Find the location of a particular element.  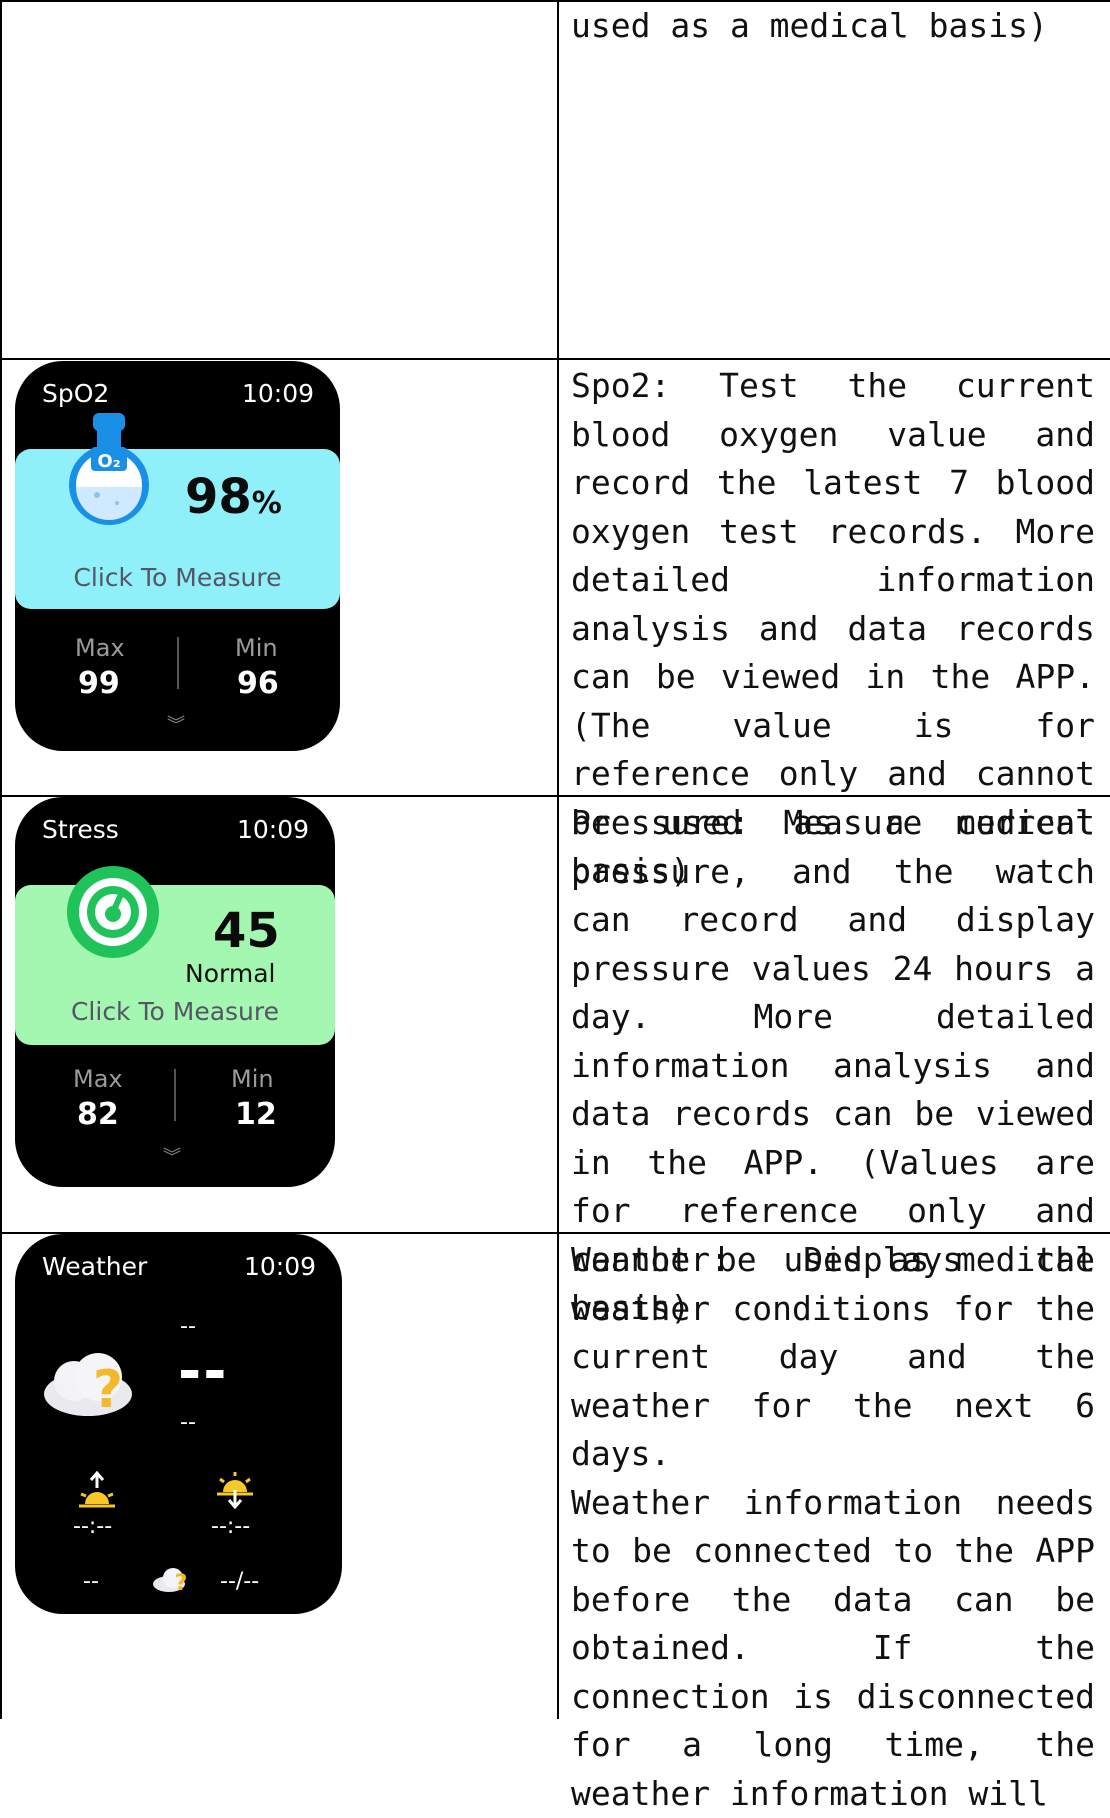

sunset-icon is located at coordinates (235, 1490).